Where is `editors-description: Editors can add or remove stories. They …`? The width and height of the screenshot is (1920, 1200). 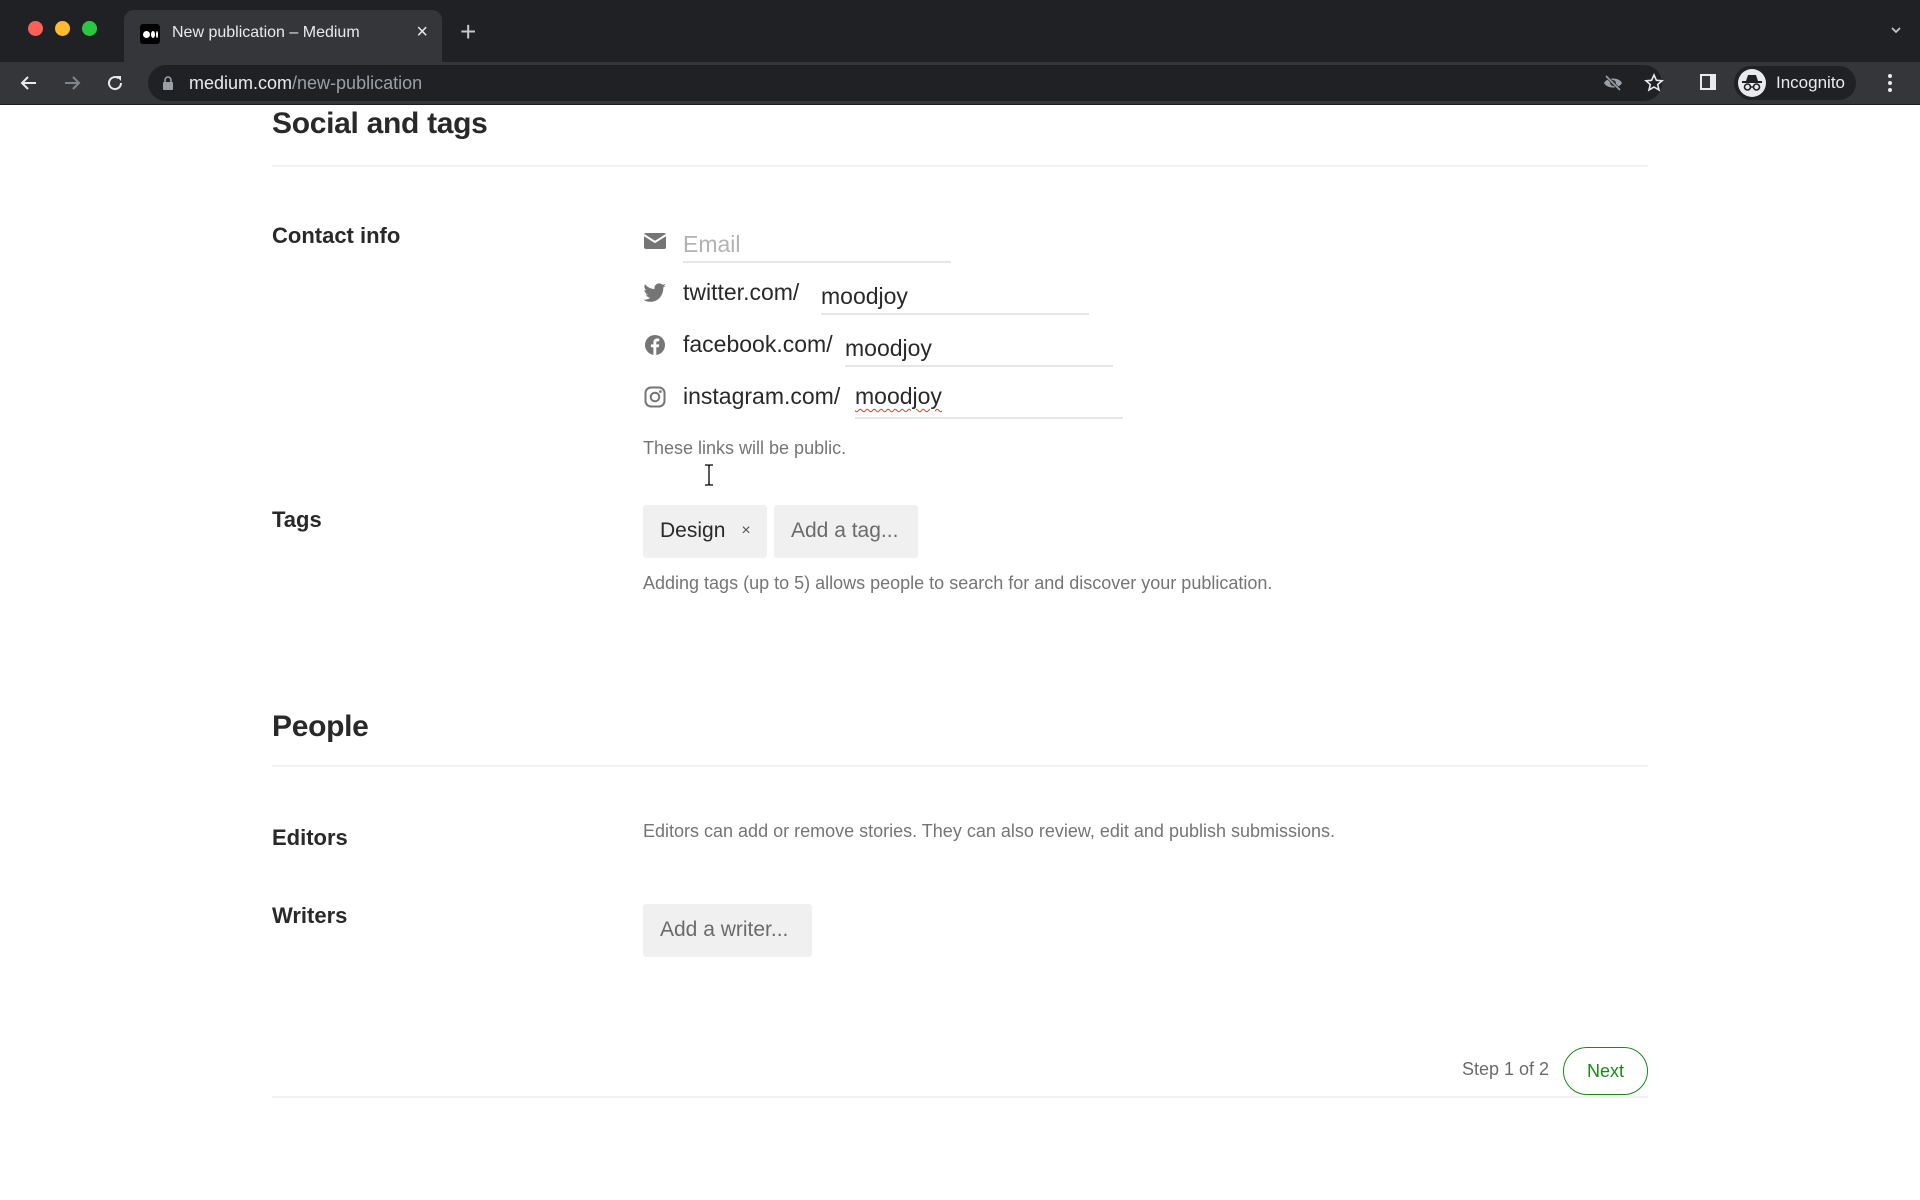 editors-description: Editors can add or remove stories. They … is located at coordinates (989, 831).